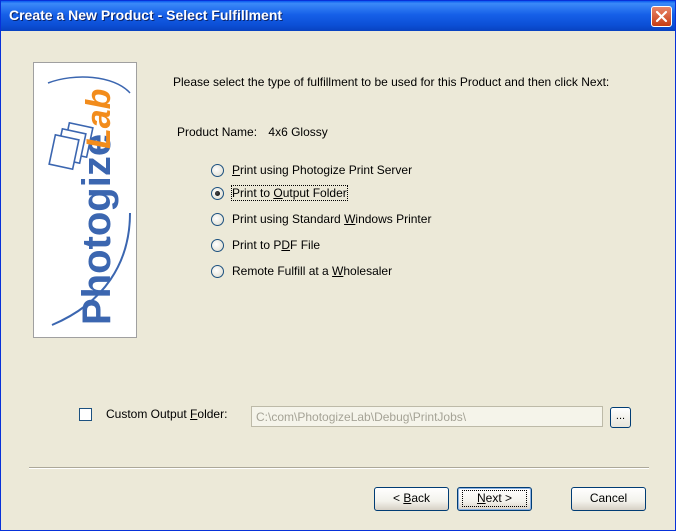 The height and width of the screenshot is (531, 676). I want to click on radio-option-pdf-file: Print to PDF File, so click(265, 245).